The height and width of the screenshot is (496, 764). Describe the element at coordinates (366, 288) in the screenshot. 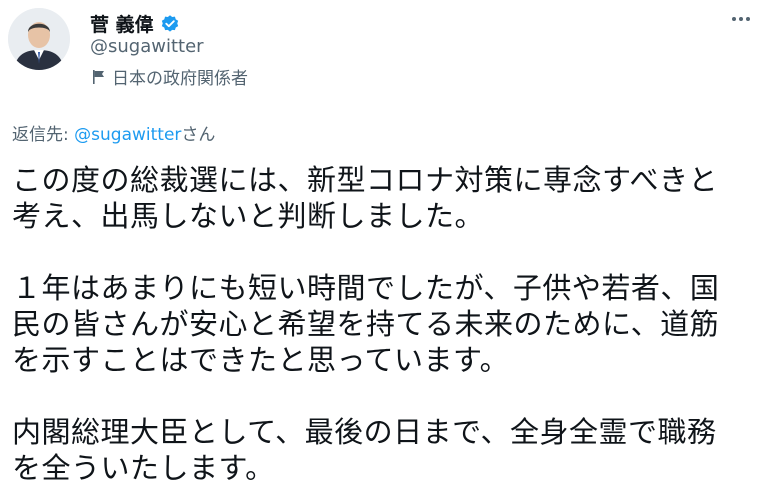

I see `tweet-line: １年はあまりにも短い時間でしたが、子供や若者、国` at that location.